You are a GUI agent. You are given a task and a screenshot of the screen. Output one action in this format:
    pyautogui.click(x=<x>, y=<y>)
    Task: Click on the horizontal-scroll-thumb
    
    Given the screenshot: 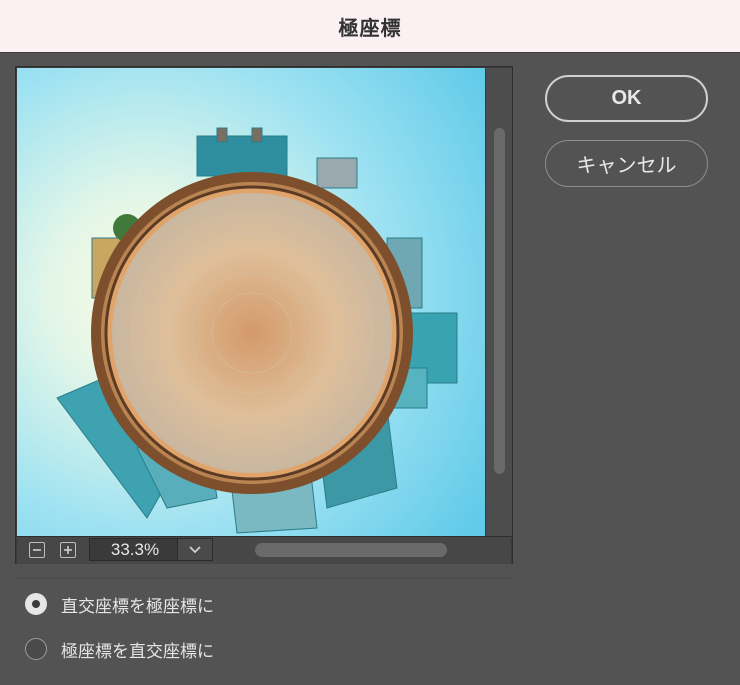 What is the action you would take?
    pyautogui.click(x=351, y=550)
    